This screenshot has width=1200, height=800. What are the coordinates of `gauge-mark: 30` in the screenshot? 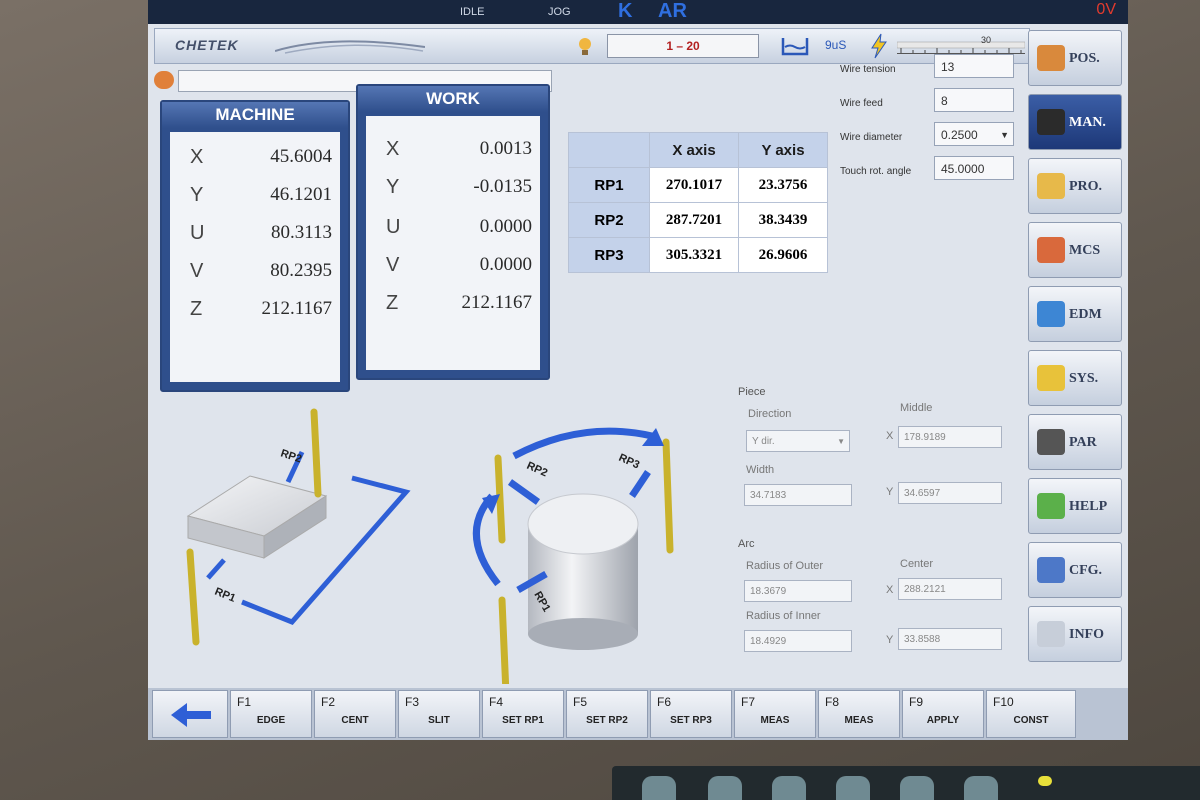 It's located at (986, 40).